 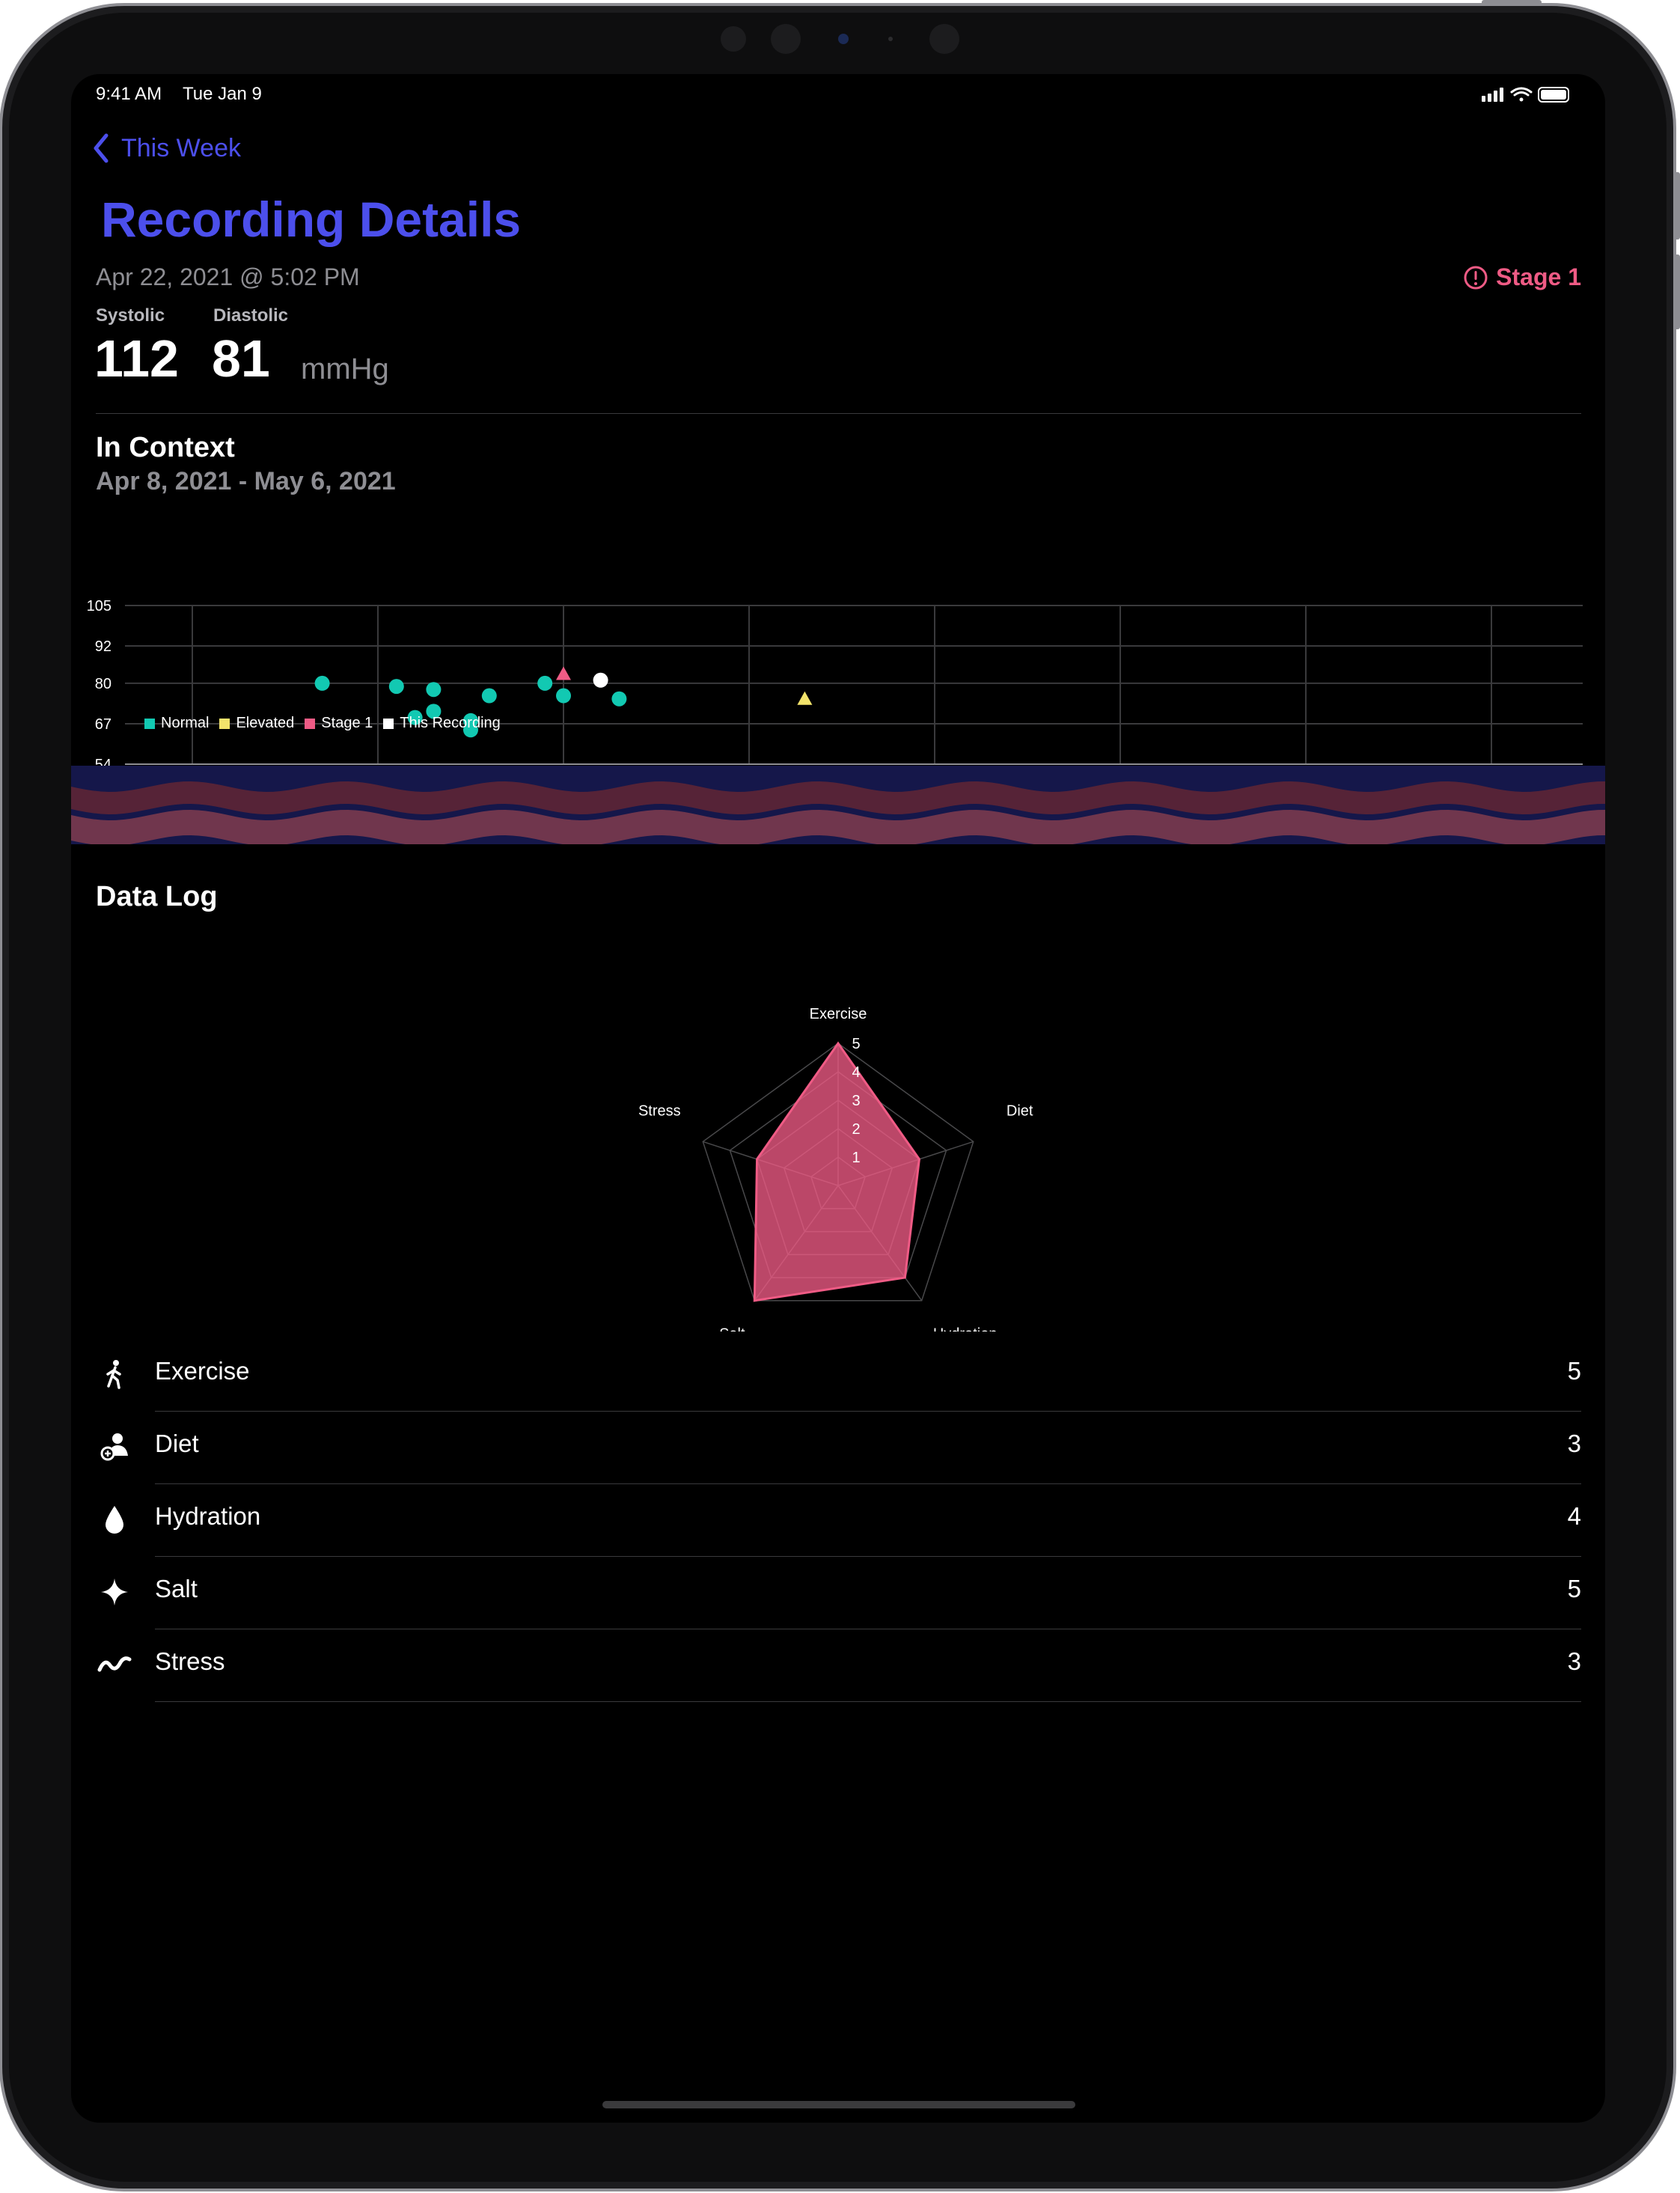 What do you see at coordinates (181, 147) in the screenshot?
I see `back-button-label: This Week` at bounding box center [181, 147].